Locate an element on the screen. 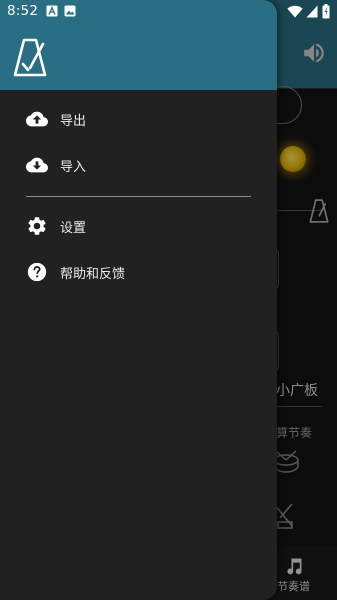 The height and width of the screenshot is (600, 337). gear-icon is located at coordinates (37, 226).